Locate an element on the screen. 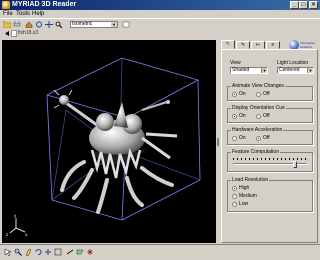  menu-file: File is located at coordinates (8, 14).